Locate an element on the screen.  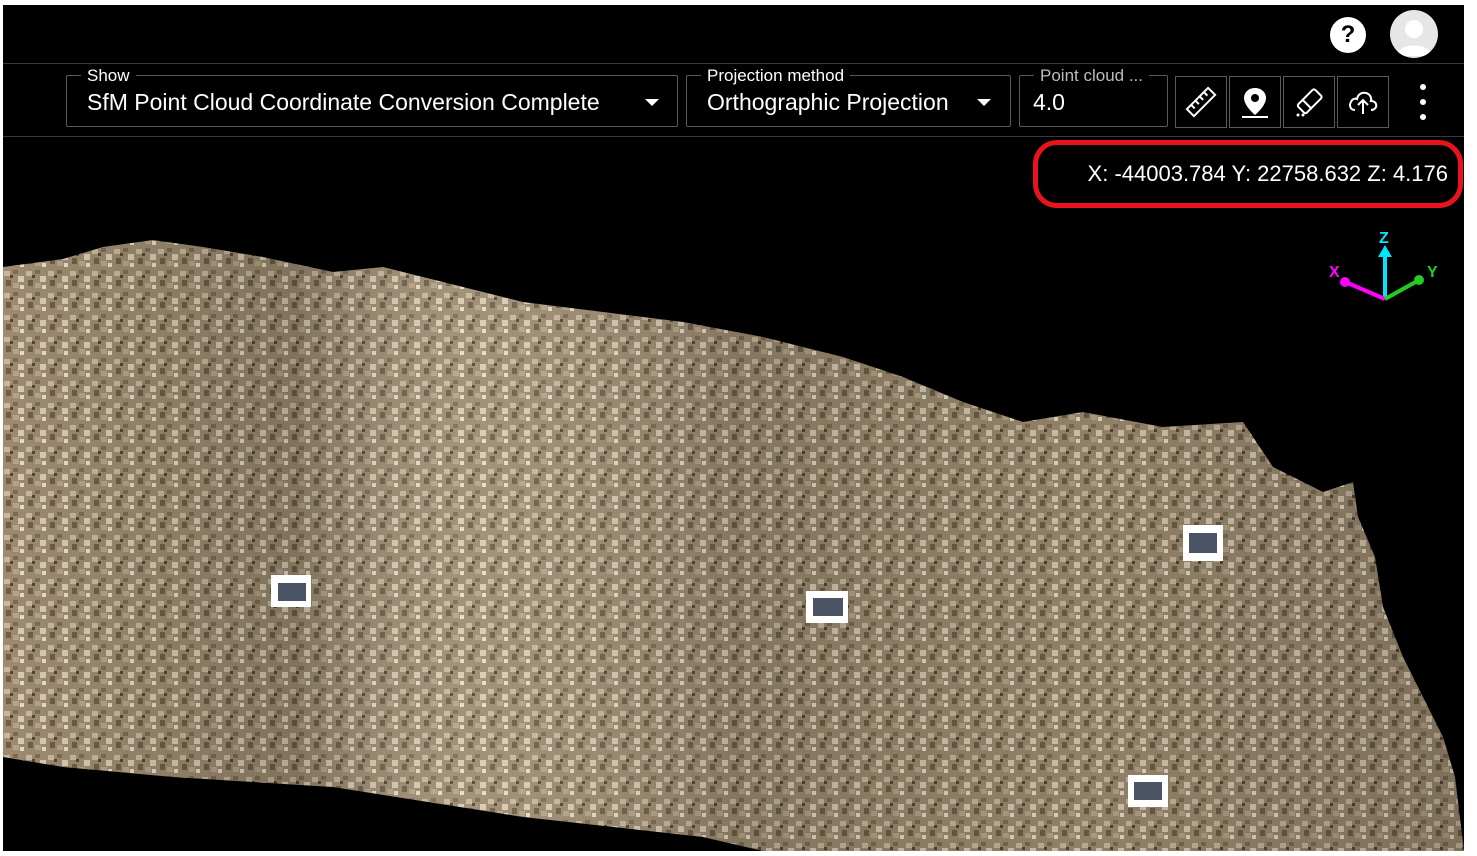
eraser-button is located at coordinates (1309, 102).